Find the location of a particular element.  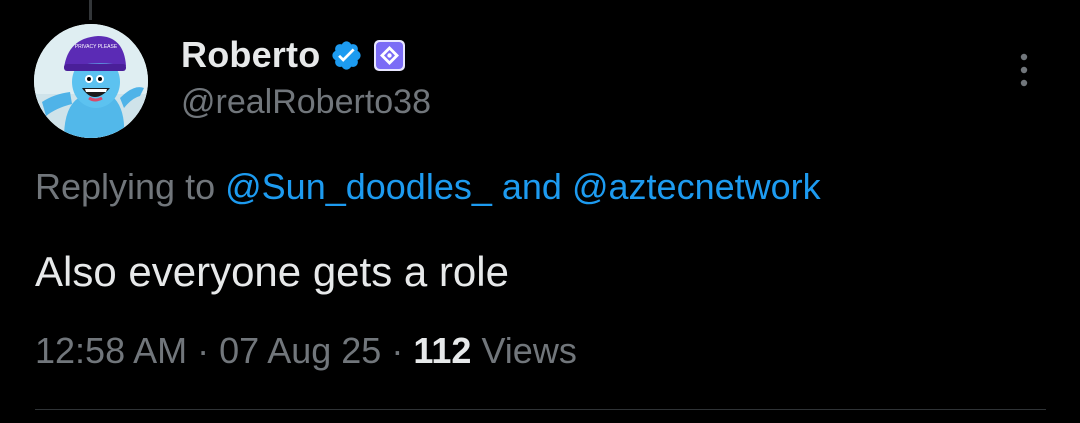

more-options-button is located at coordinates (1024, 70).